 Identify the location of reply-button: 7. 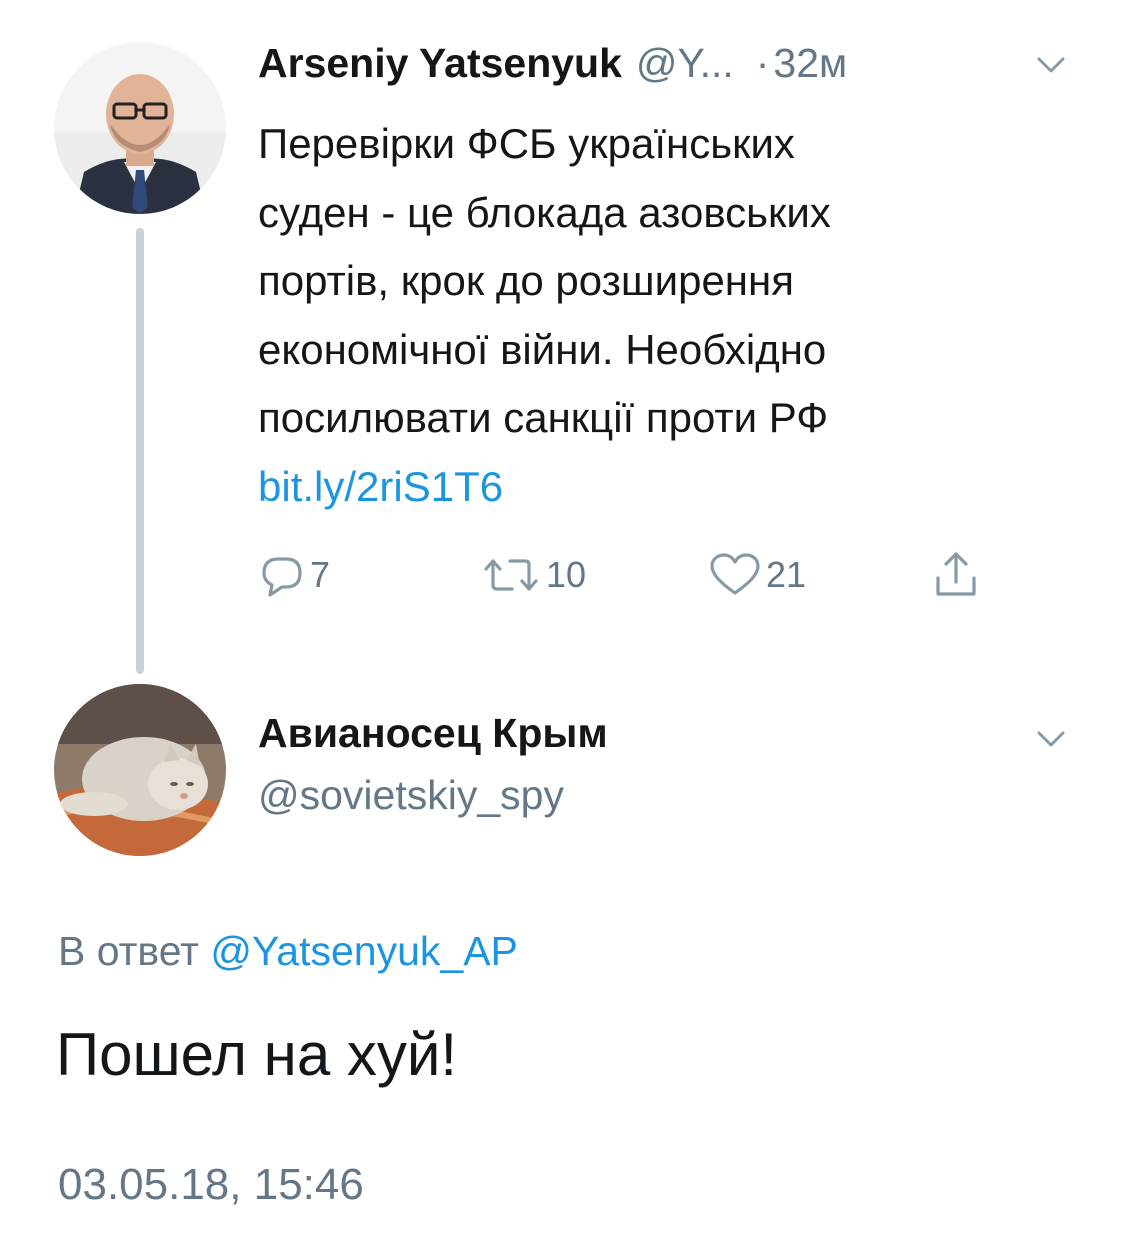
(294, 575).